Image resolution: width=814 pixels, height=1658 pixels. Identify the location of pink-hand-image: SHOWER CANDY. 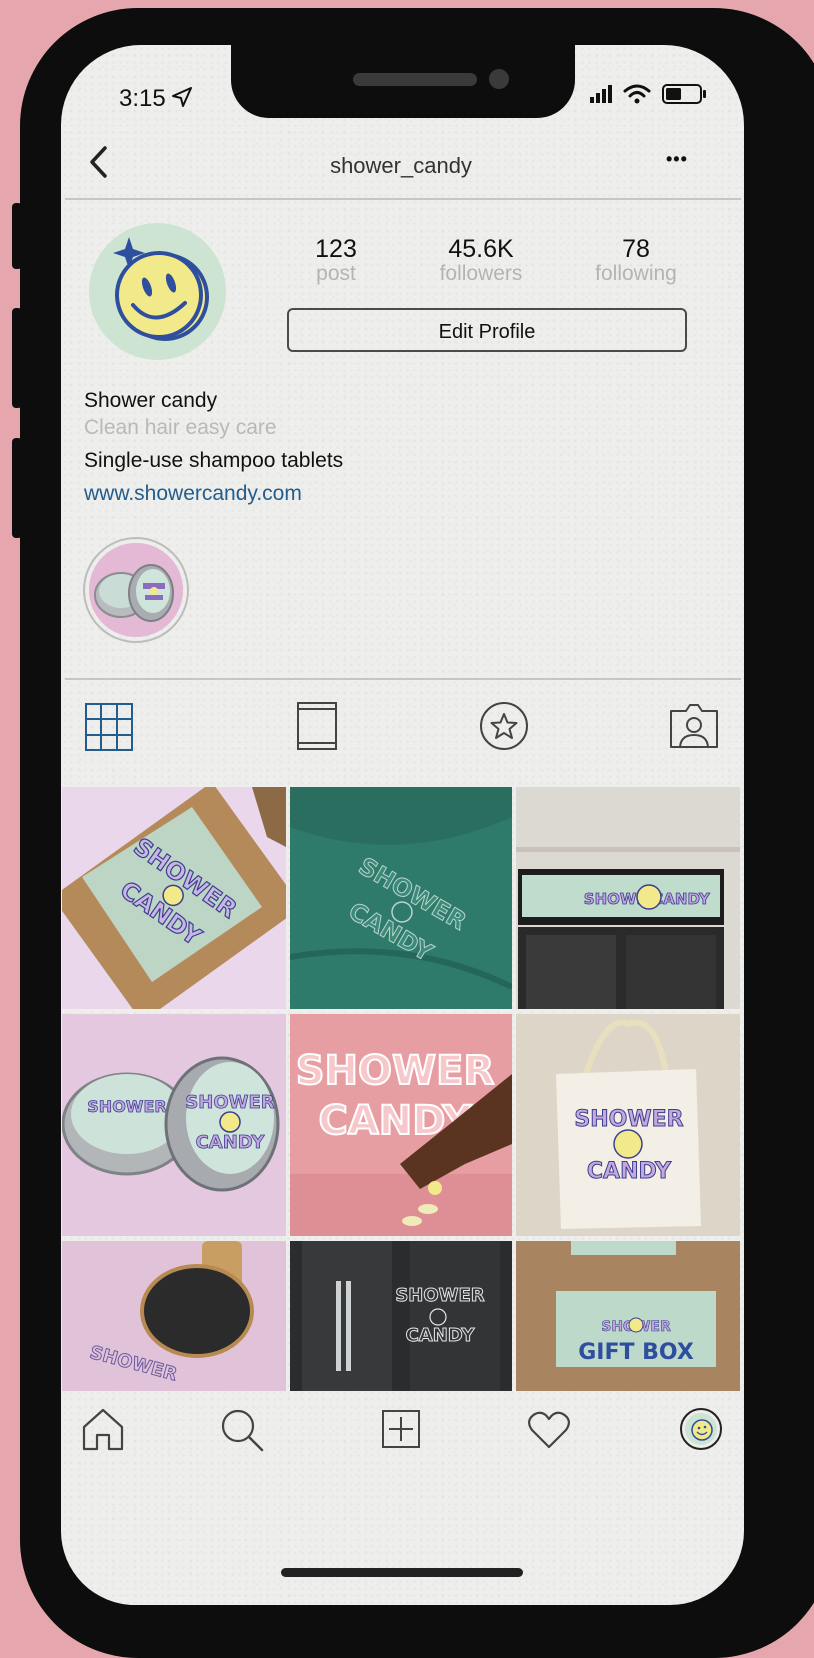
(401, 1125).